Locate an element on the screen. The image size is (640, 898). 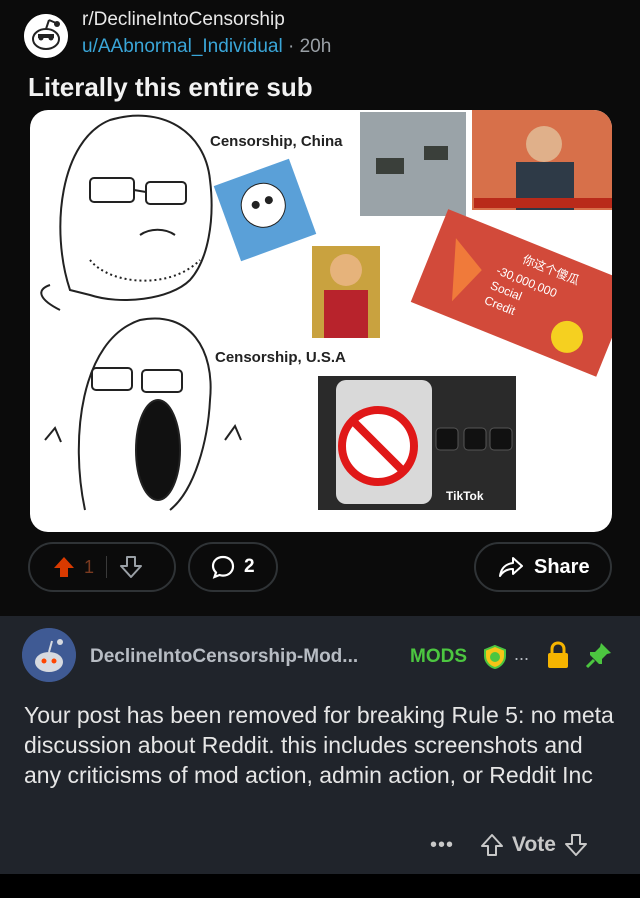
post-age: 20h is located at coordinates (315, 46).